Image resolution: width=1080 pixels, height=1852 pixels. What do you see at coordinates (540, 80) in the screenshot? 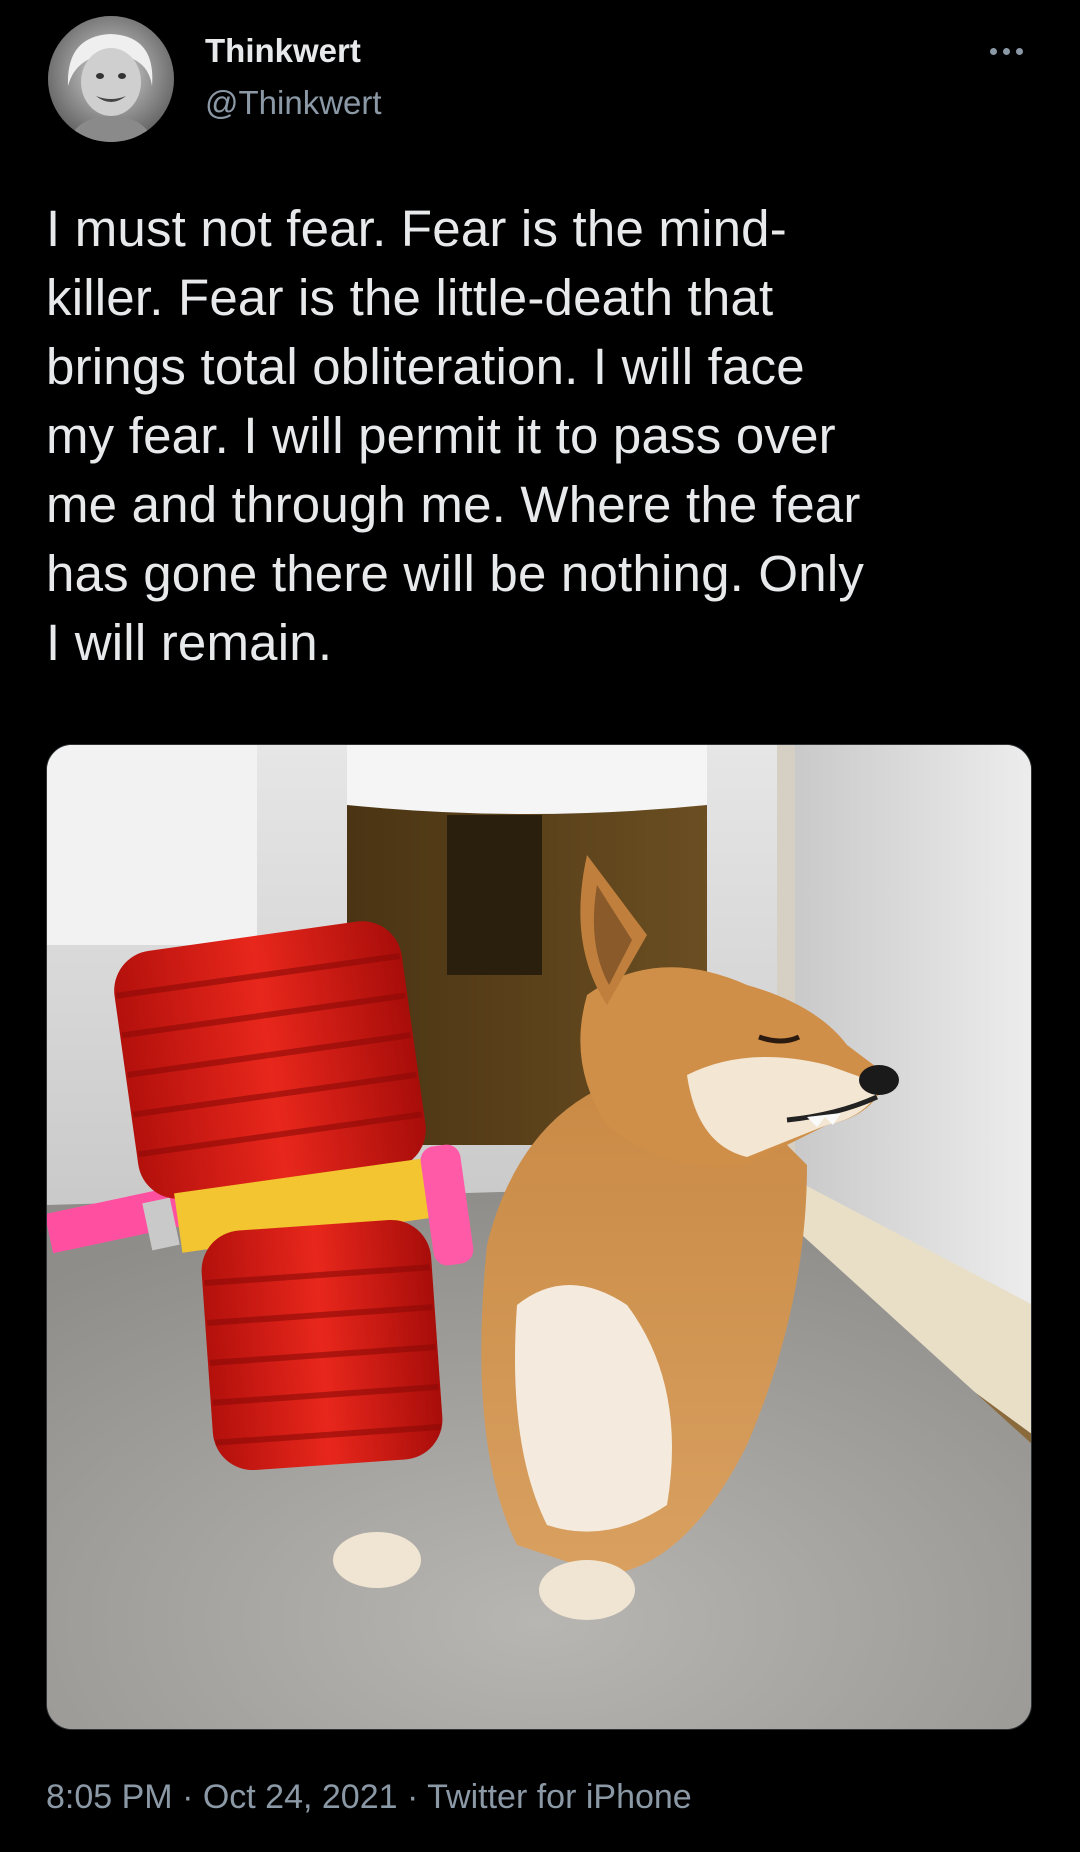
I see `tweet-header: Thinkwert @Thinkwert` at bounding box center [540, 80].